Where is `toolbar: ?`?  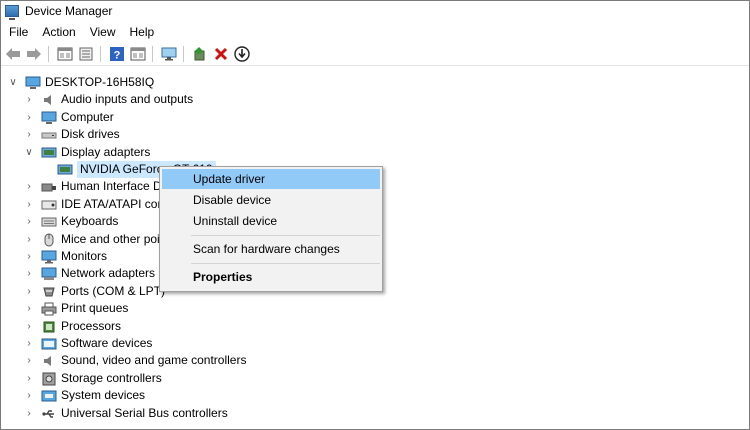 toolbar: ? is located at coordinates (375, 54).